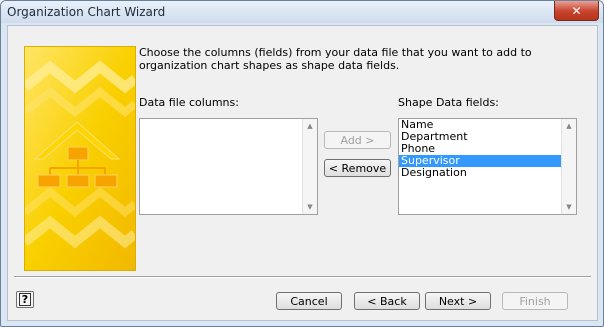 This screenshot has height=327, width=604. Describe the element at coordinates (189, 102) in the screenshot. I see `data-file-columns-label: Data file columns:` at that location.